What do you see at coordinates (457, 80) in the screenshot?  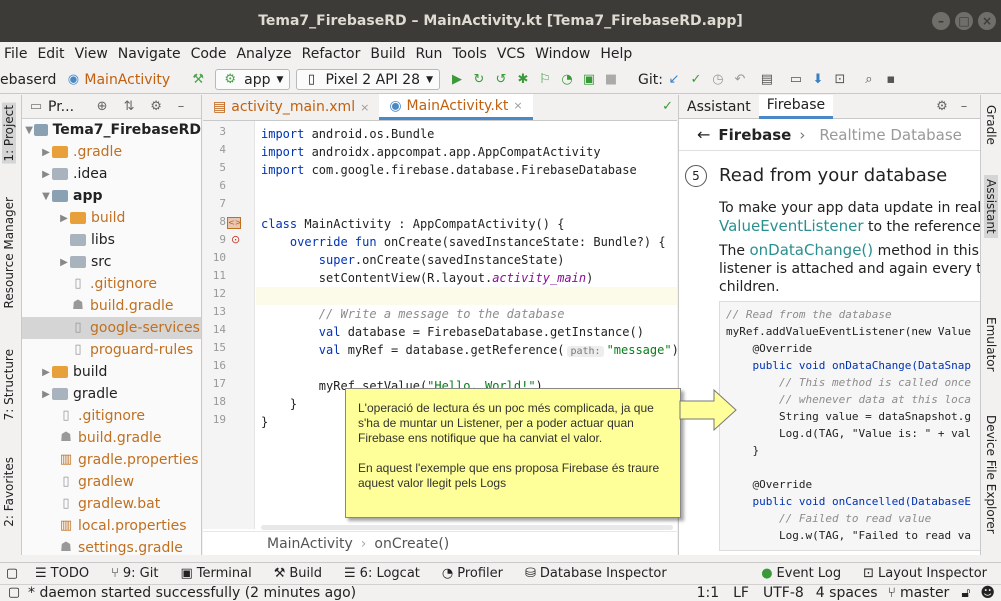 I see `run-icon: ▶` at bounding box center [457, 80].